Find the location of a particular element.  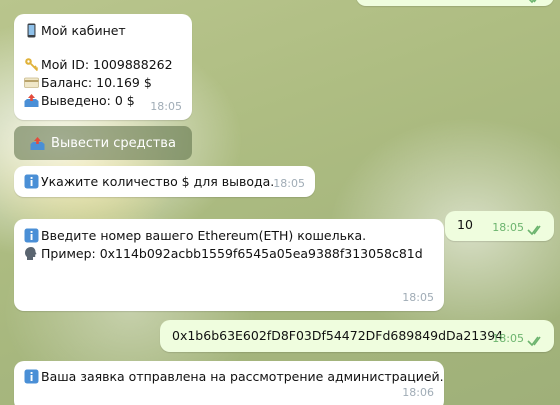

speaking-head-icon is located at coordinates (31, 254).